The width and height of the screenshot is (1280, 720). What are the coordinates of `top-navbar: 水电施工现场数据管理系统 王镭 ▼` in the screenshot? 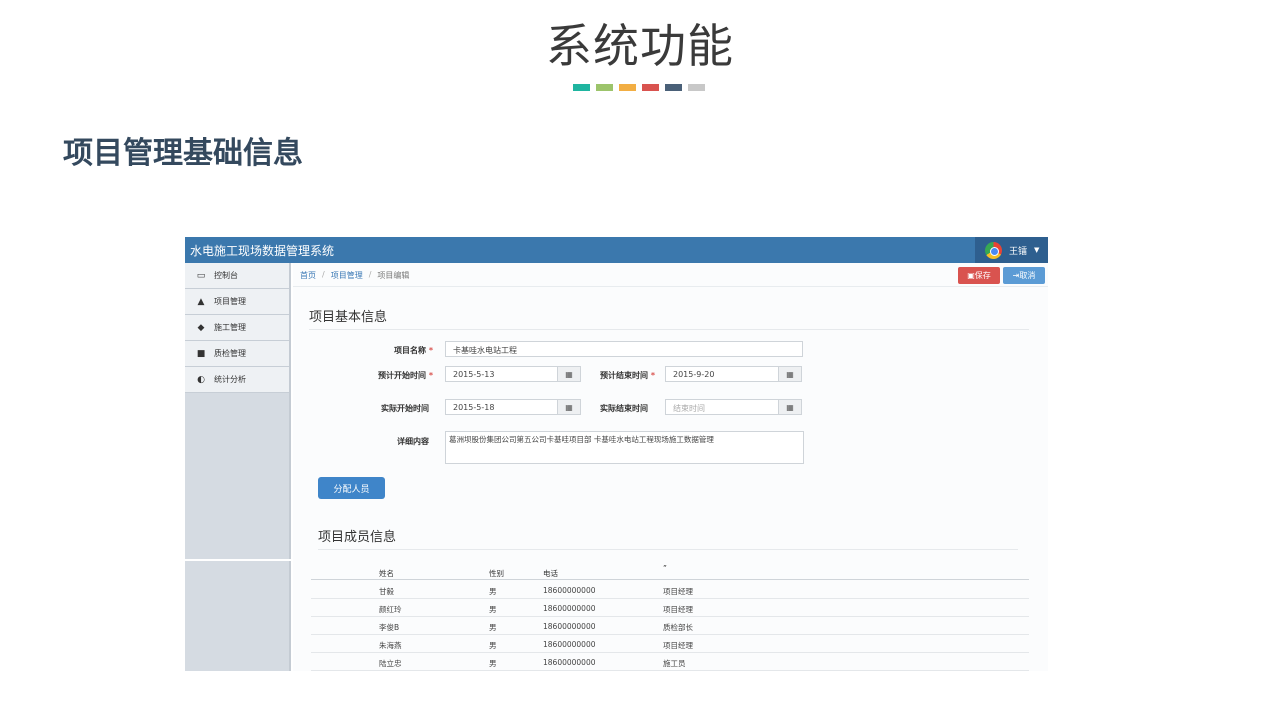 It's located at (616, 250).